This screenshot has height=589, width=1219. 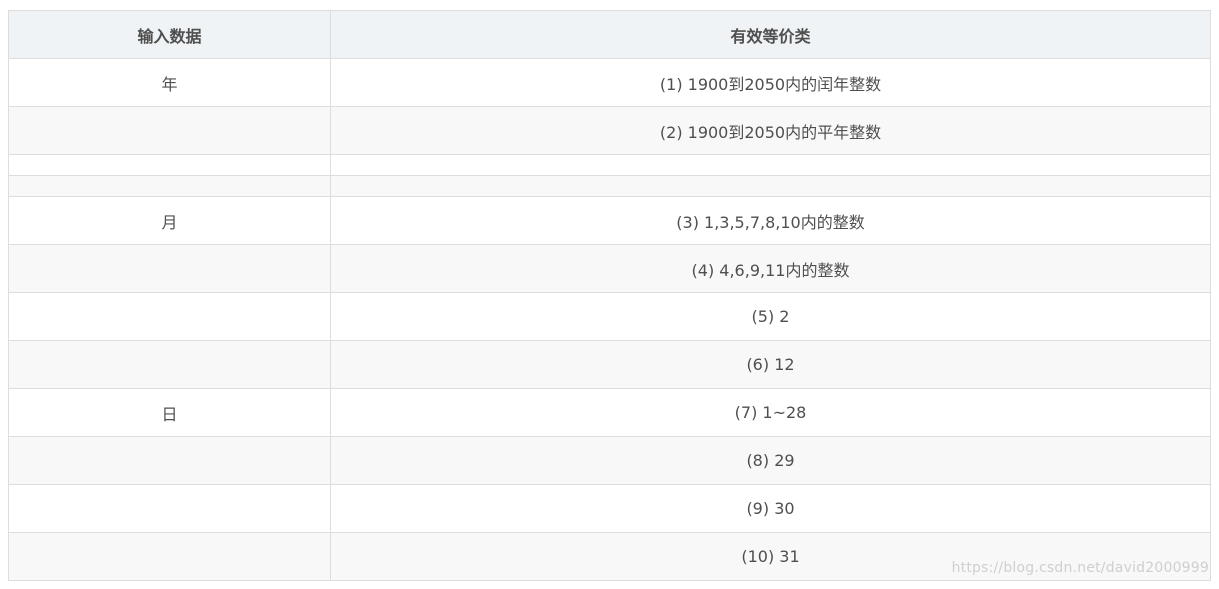 What do you see at coordinates (770, 220) in the screenshot?
I see `cell-class: (3) 1,3,5,7,8,10内的整数` at bounding box center [770, 220].